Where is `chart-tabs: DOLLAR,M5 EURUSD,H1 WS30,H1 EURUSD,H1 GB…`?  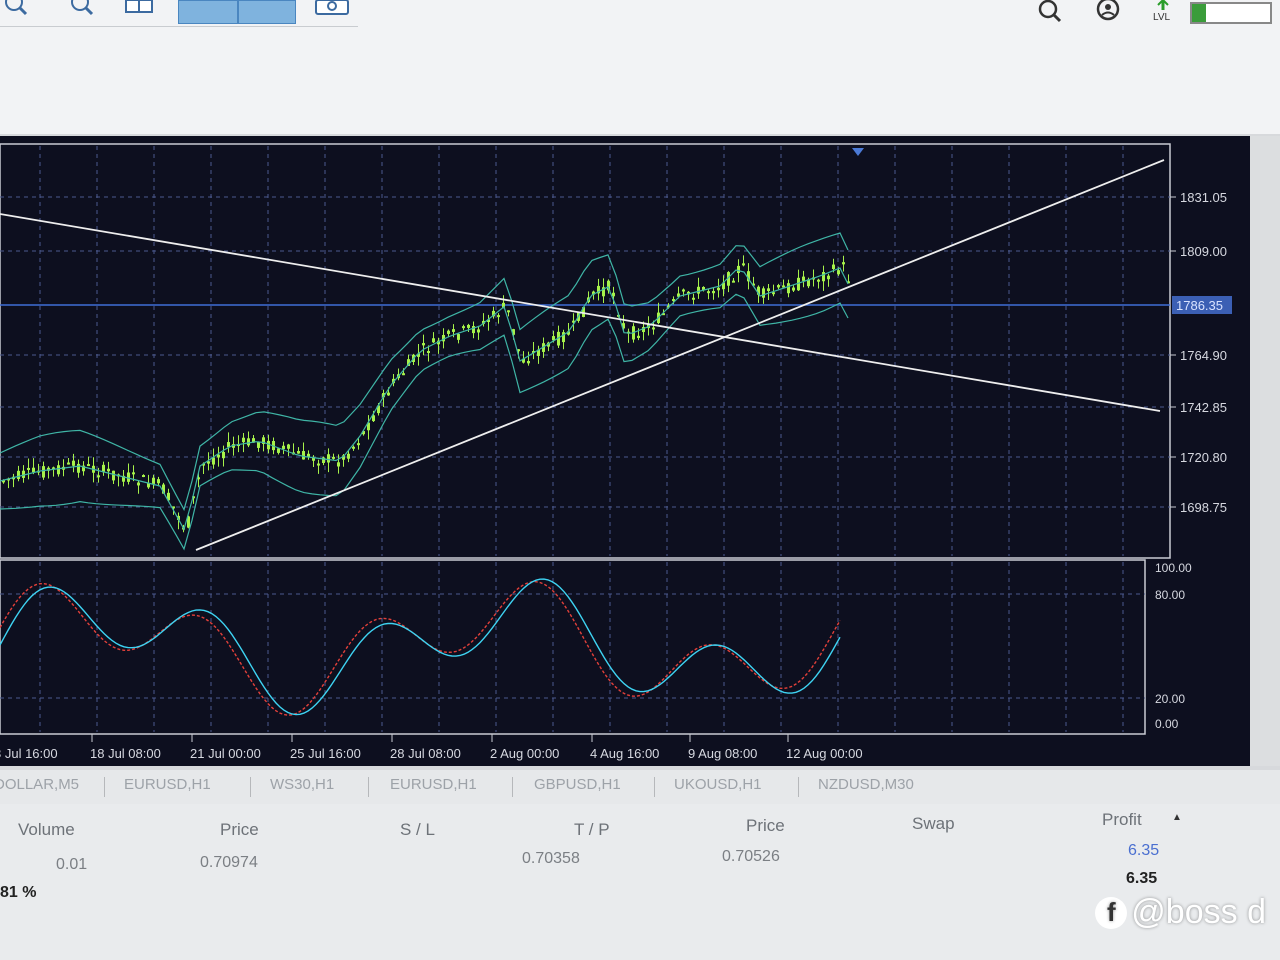 chart-tabs: DOLLAR,M5 EURUSD,H1 WS30,H1 EURUSD,H1 GB… is located at coordinates (640, 787).